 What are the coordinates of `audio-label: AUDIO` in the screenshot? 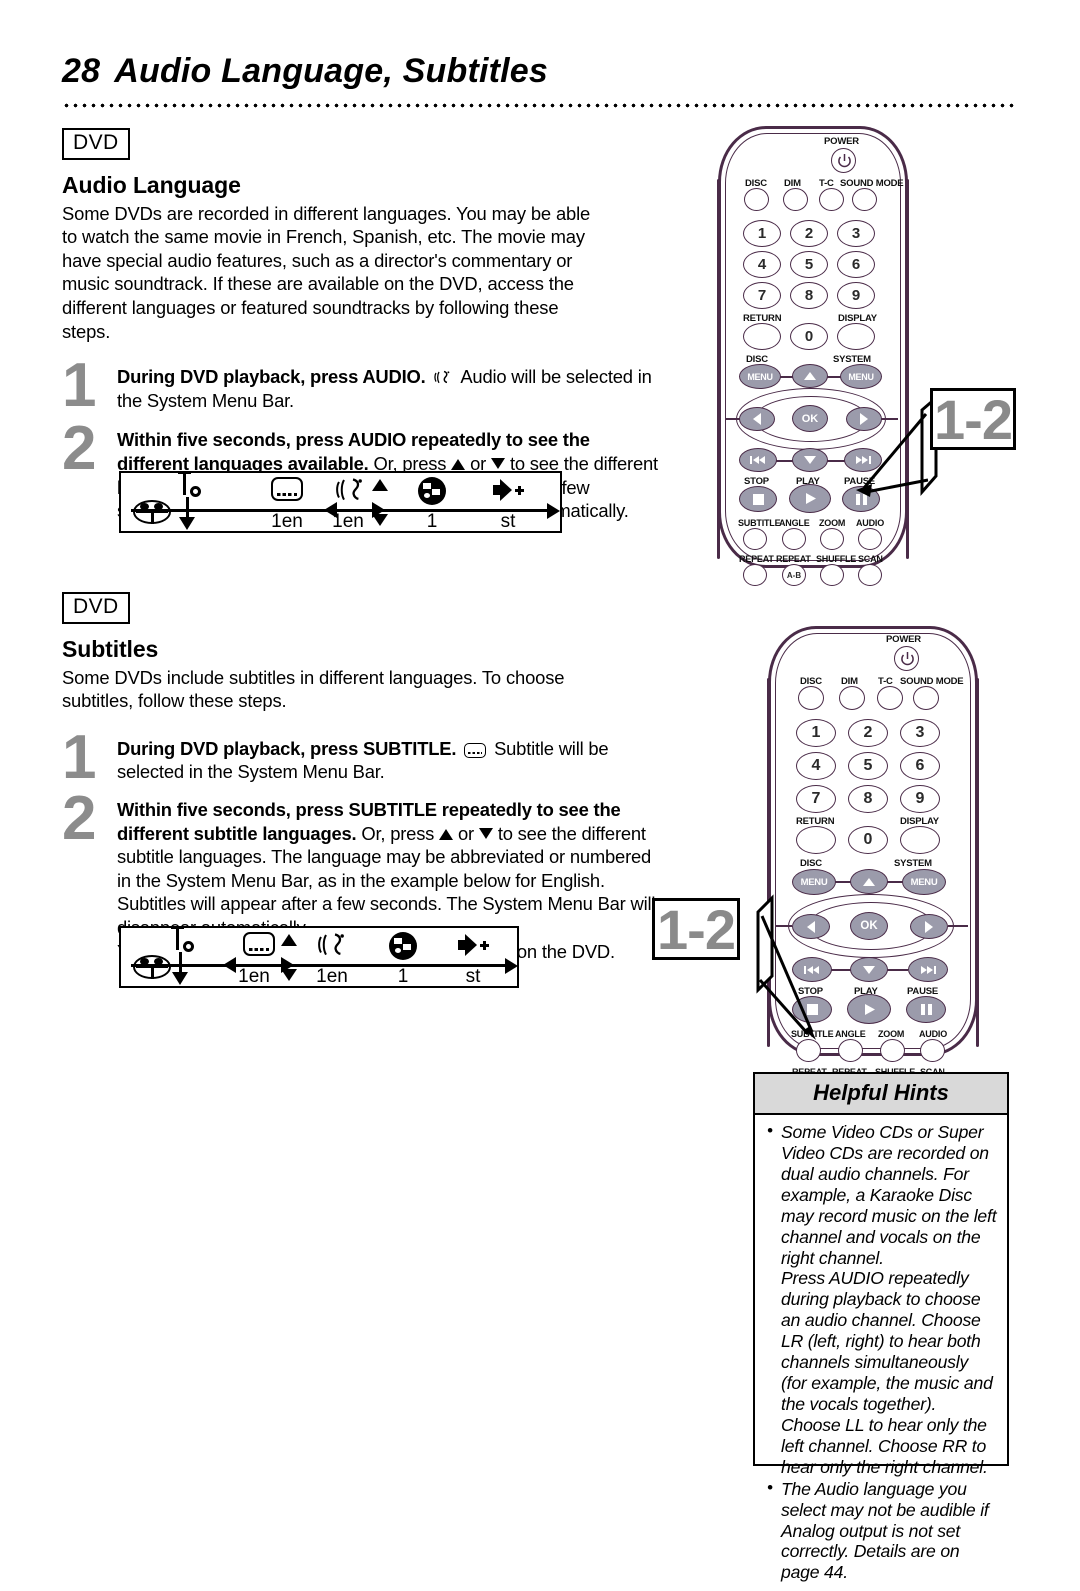 It's located at (870, 523).